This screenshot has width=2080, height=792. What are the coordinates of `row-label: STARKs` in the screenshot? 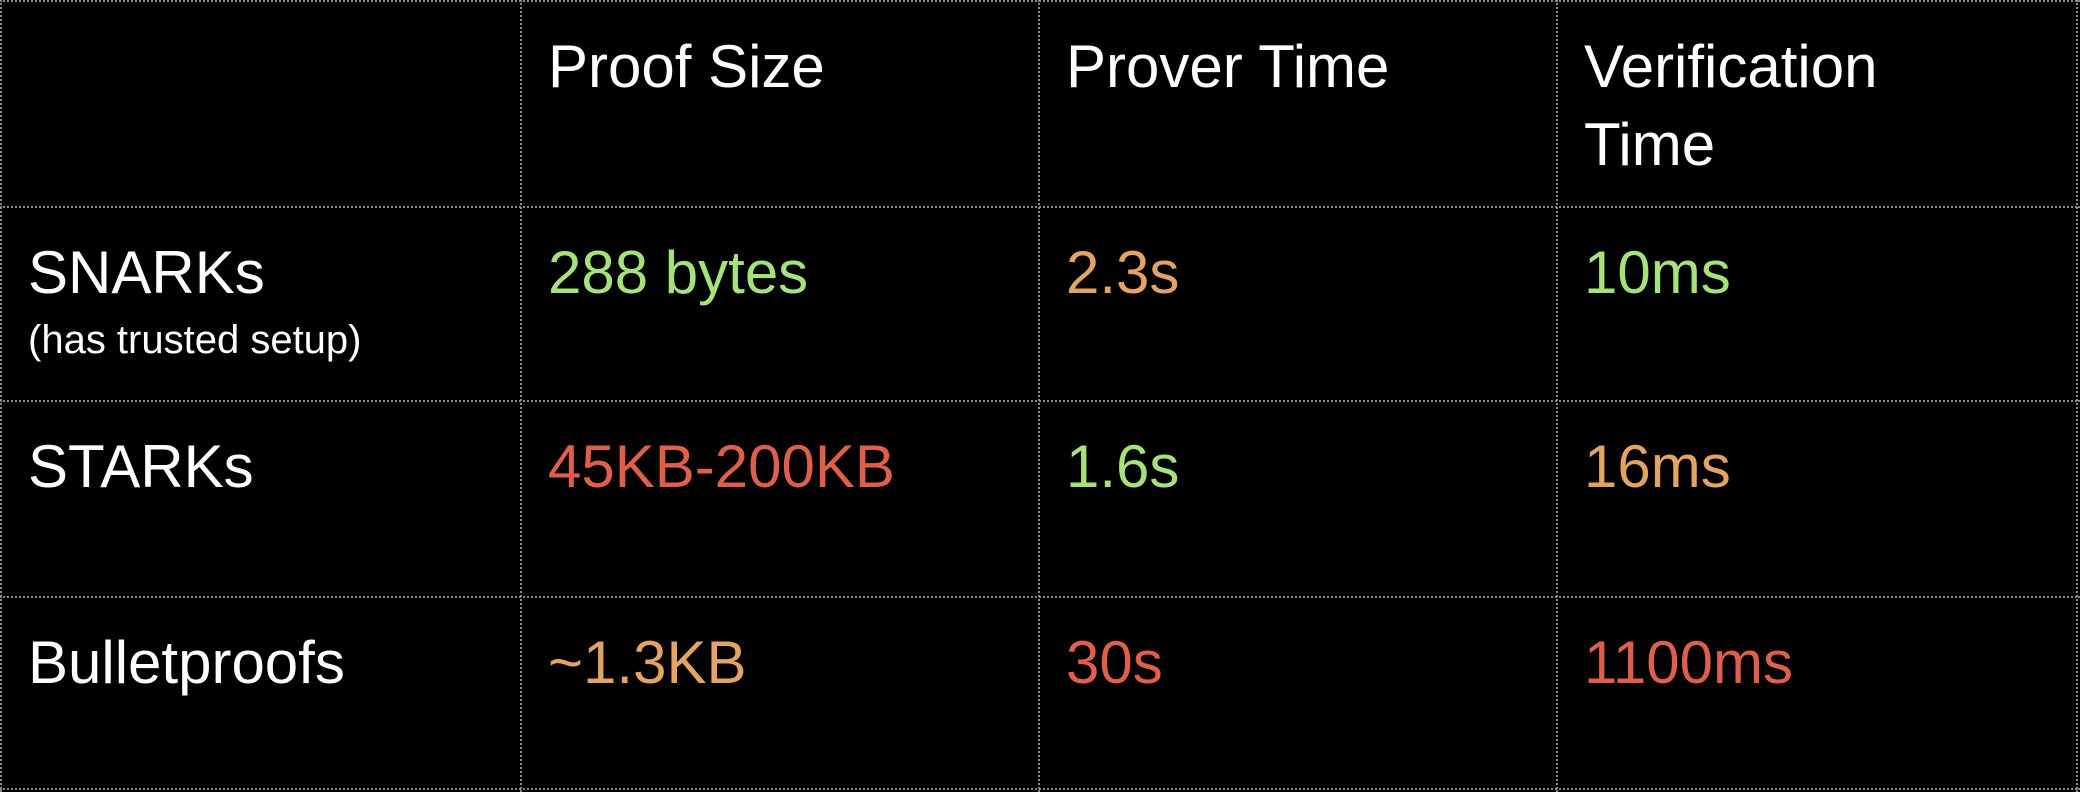 It's located at (141, 466).